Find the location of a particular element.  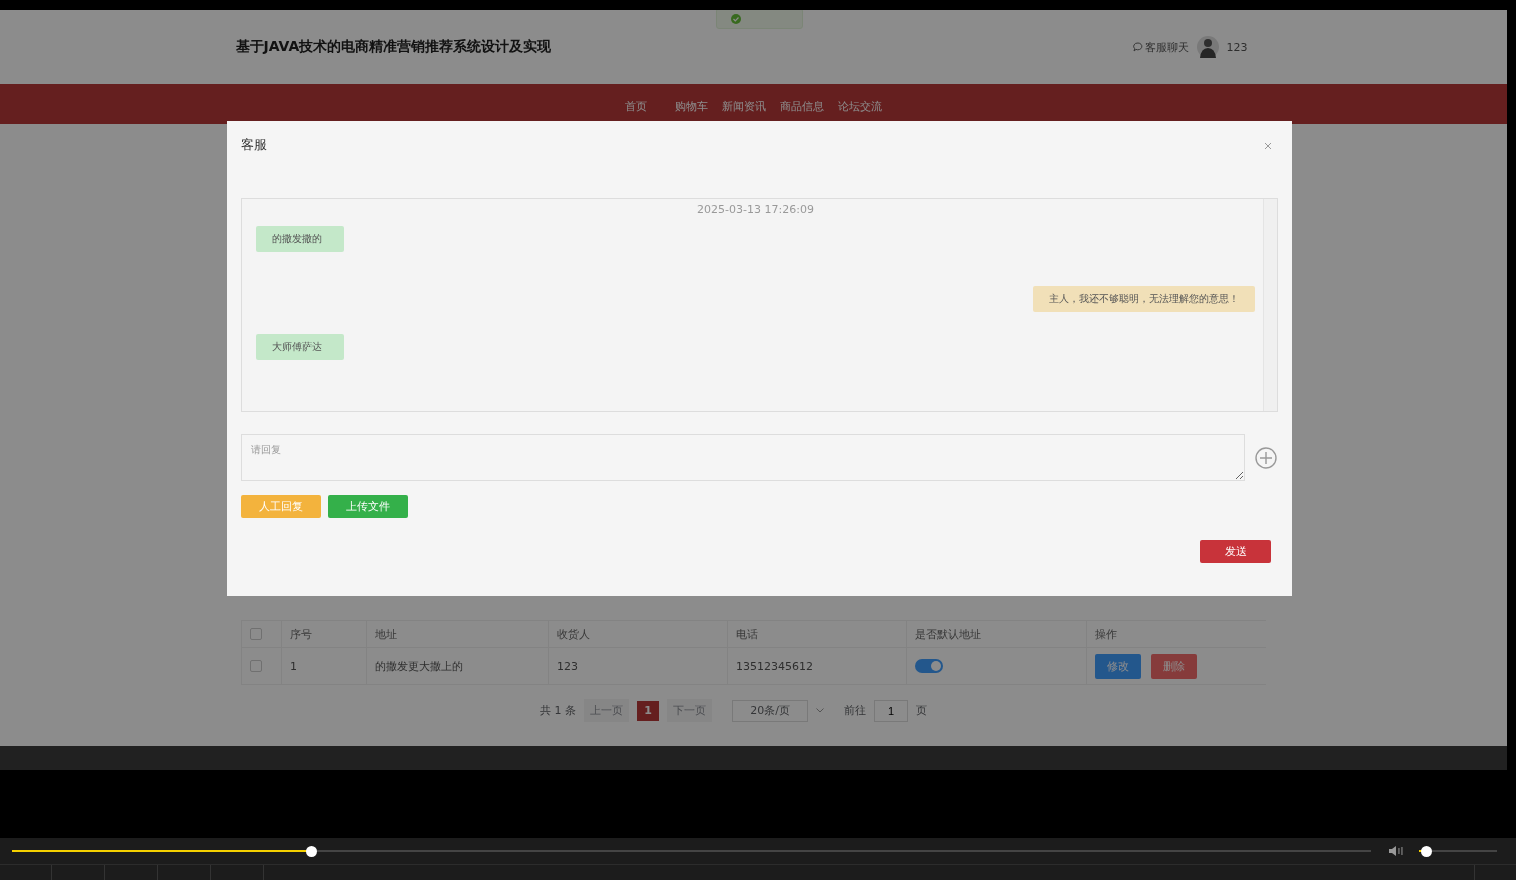

close-icon is located at coordinates (1268, 146).